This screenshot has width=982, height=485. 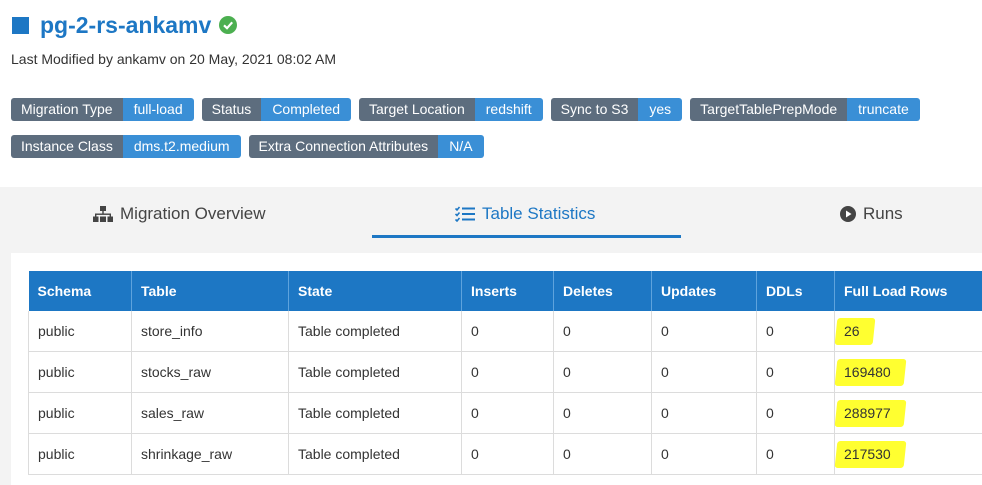 I want to click on tab-label: Runs, so click(x=883, y=213).